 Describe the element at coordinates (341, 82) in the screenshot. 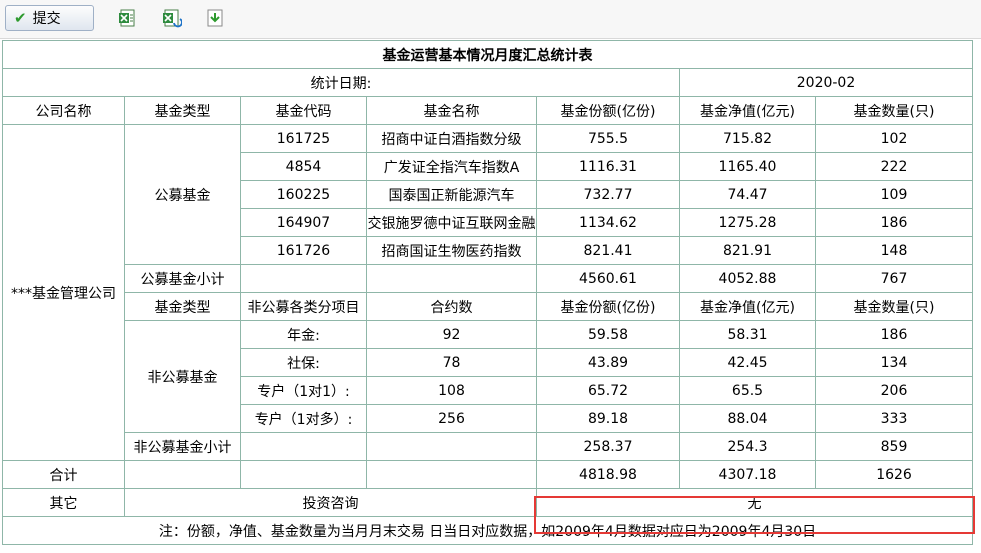

I see `date-label: 统计日期:` at that location.